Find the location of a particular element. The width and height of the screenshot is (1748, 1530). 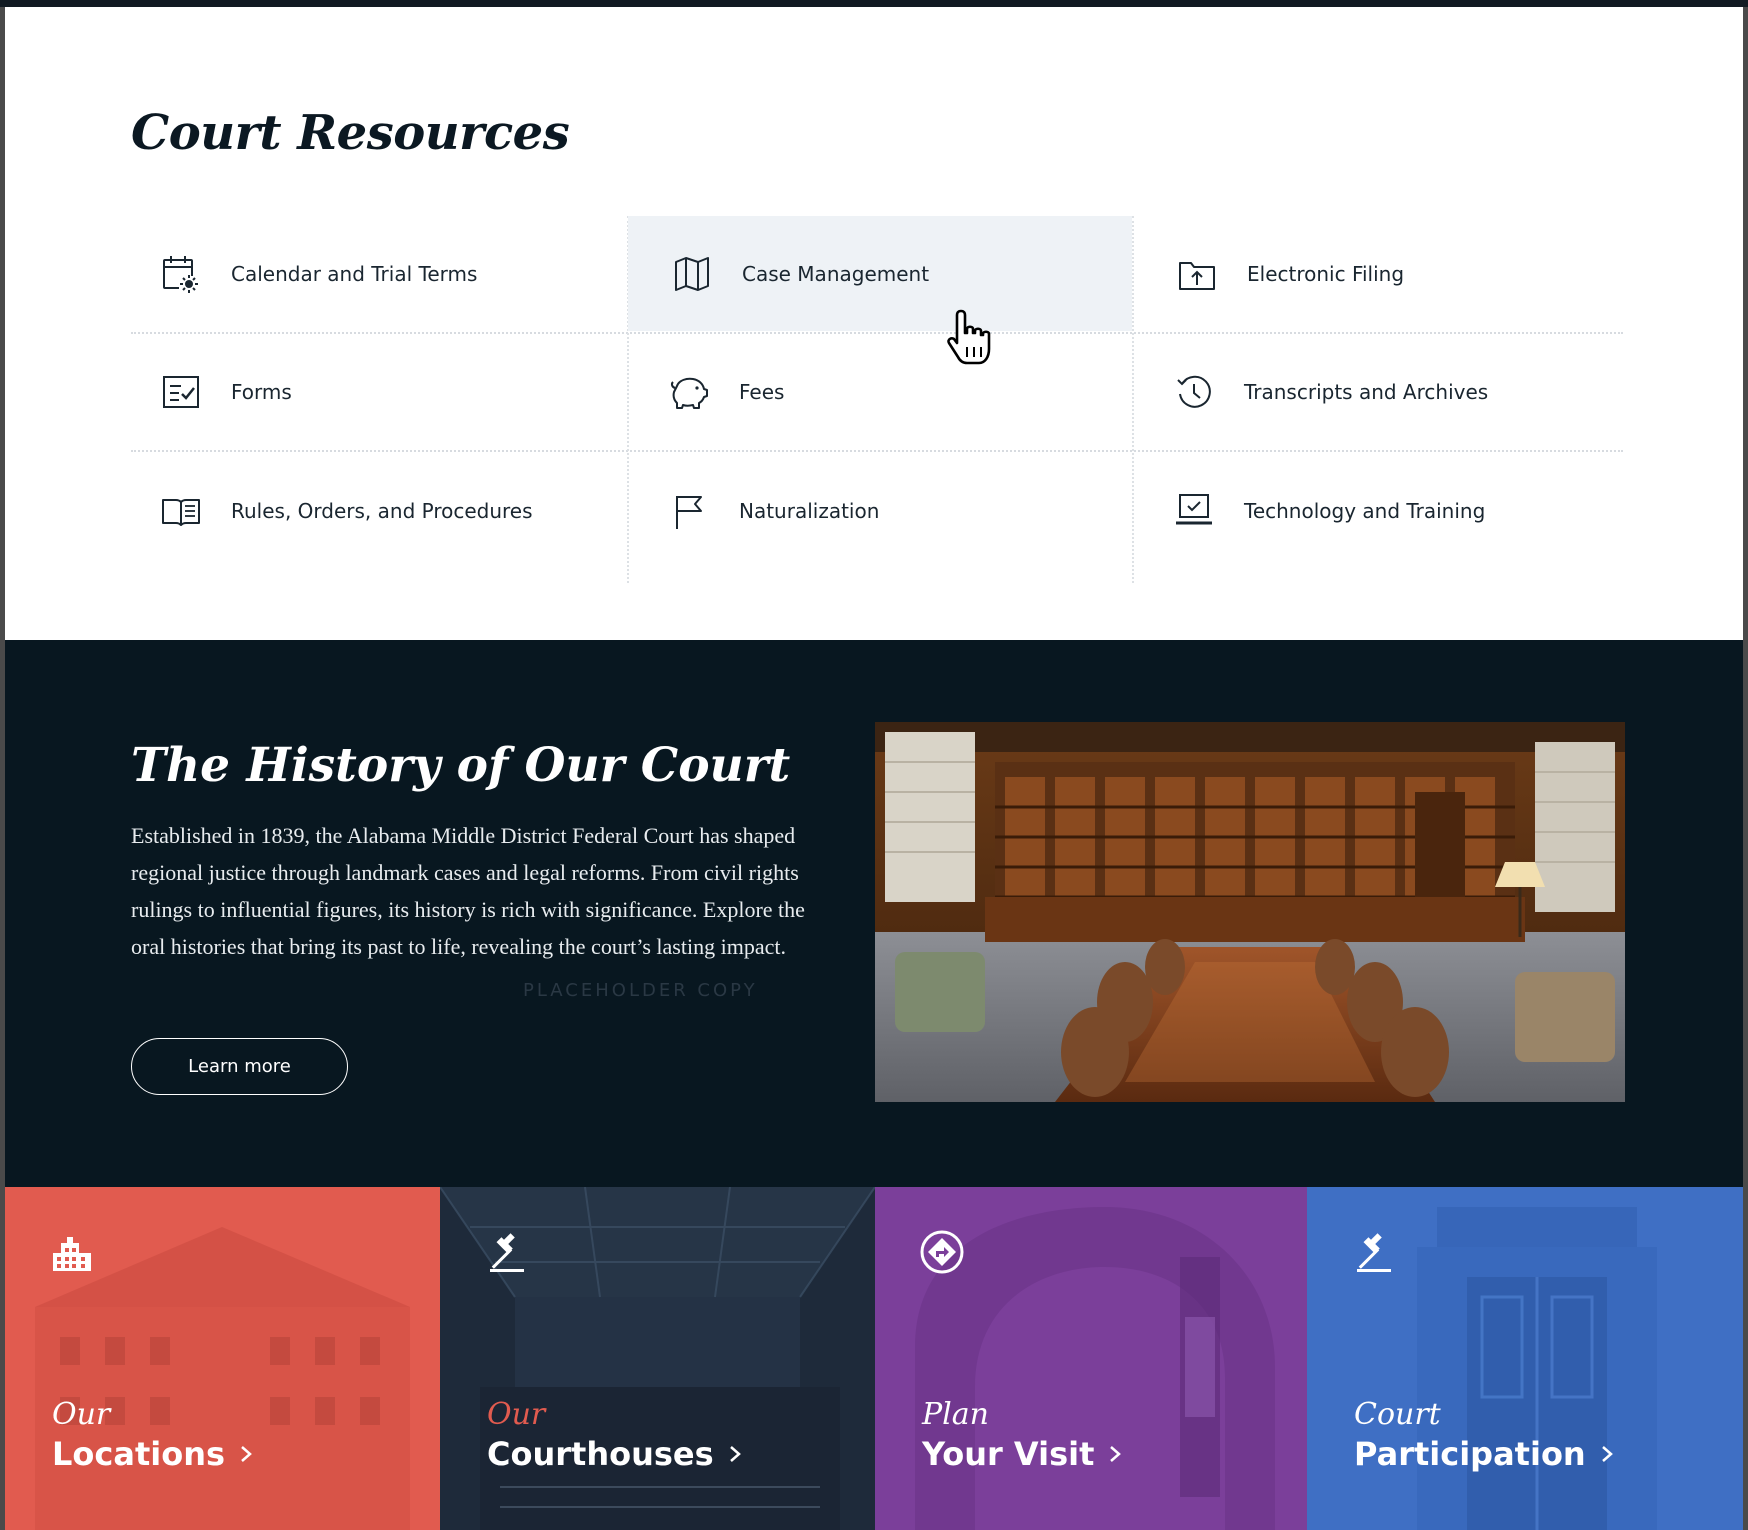

piggy-bank-icon is located at coordinates (689, 393).